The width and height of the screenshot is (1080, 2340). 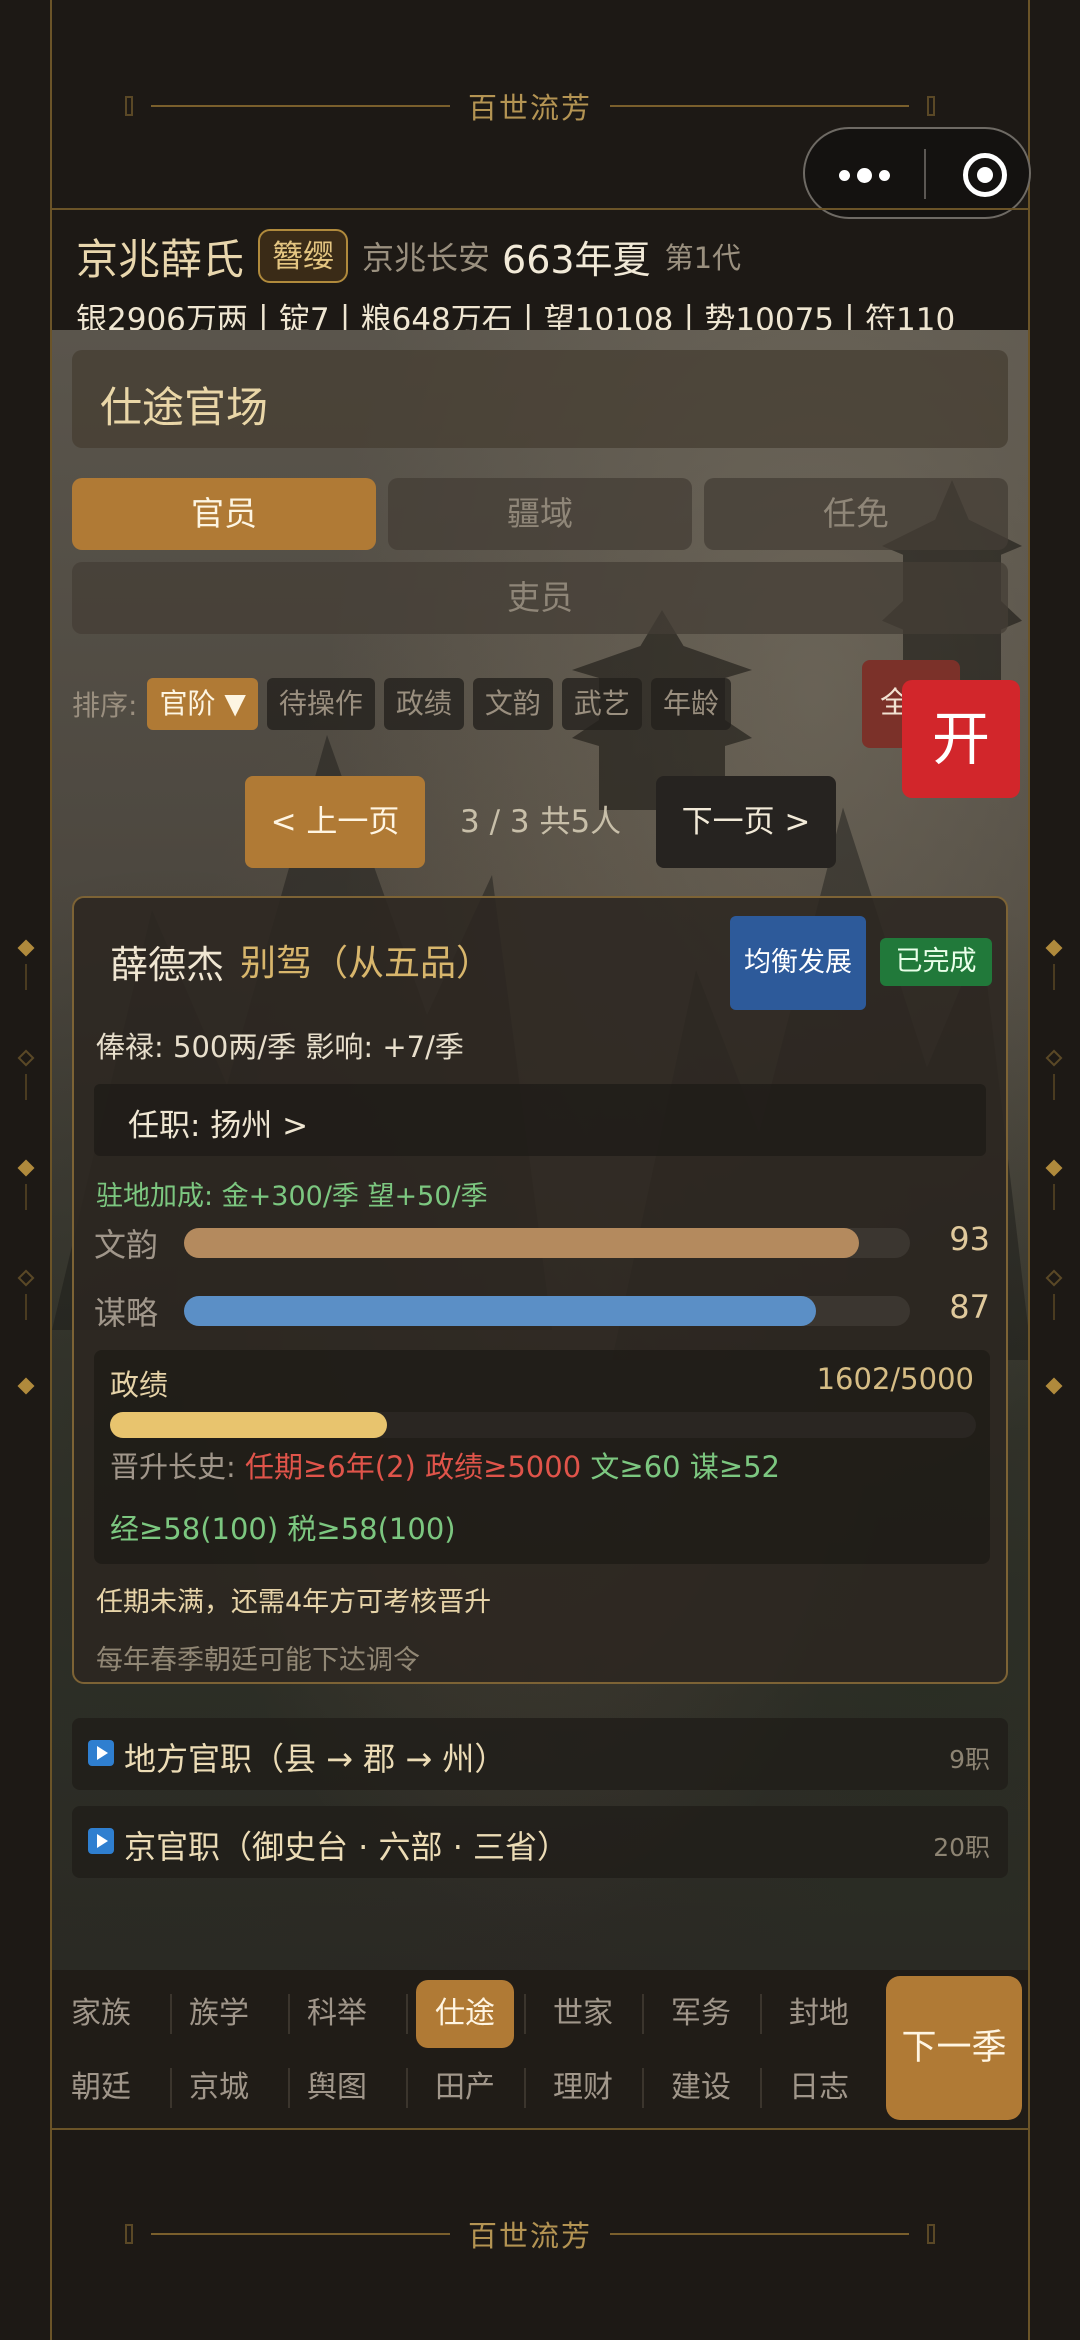 What do you see at coordinates (819, 2088) in the screenshot?
I see `nav-log: 日志` at bounding box center [819, 2088].